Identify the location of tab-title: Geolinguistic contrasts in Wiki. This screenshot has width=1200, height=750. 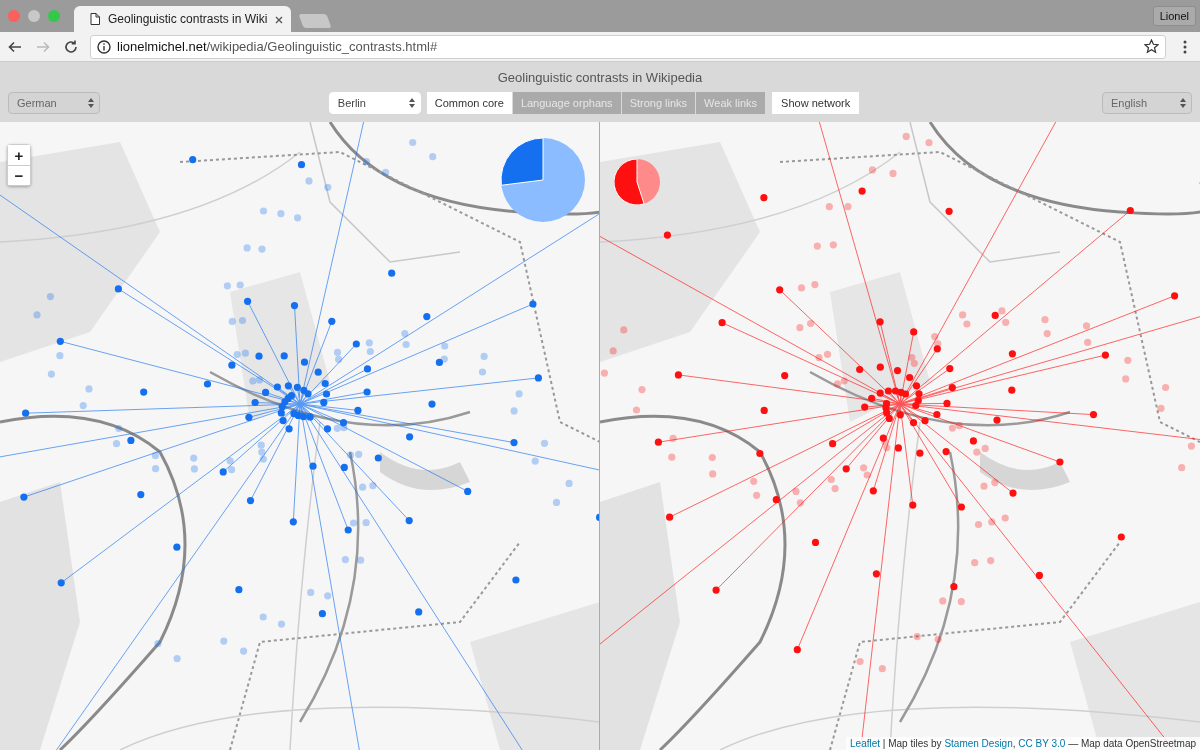
(188, 19).